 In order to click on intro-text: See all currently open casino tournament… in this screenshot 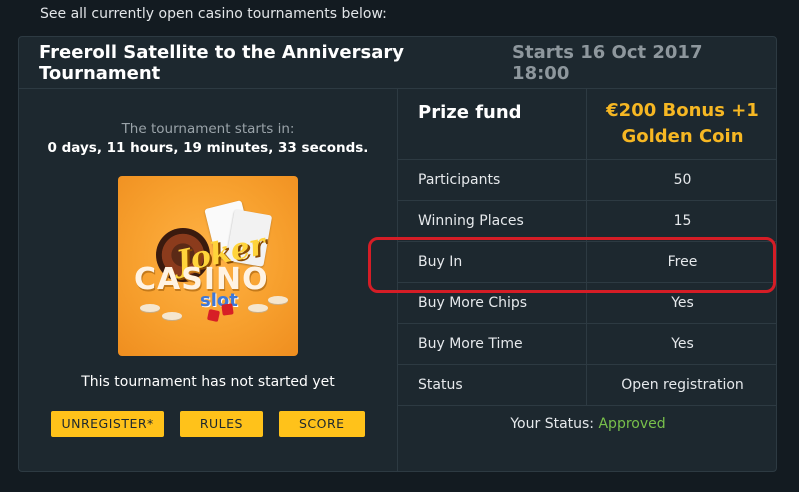, I will do `click(213, 14)`.